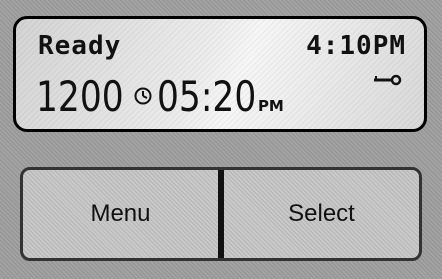 The image size is (442, 279). What do you see at coordinates (120, 214) in the screenshot?
I see `menu-button: Menu` at bounding box center [120, 214].